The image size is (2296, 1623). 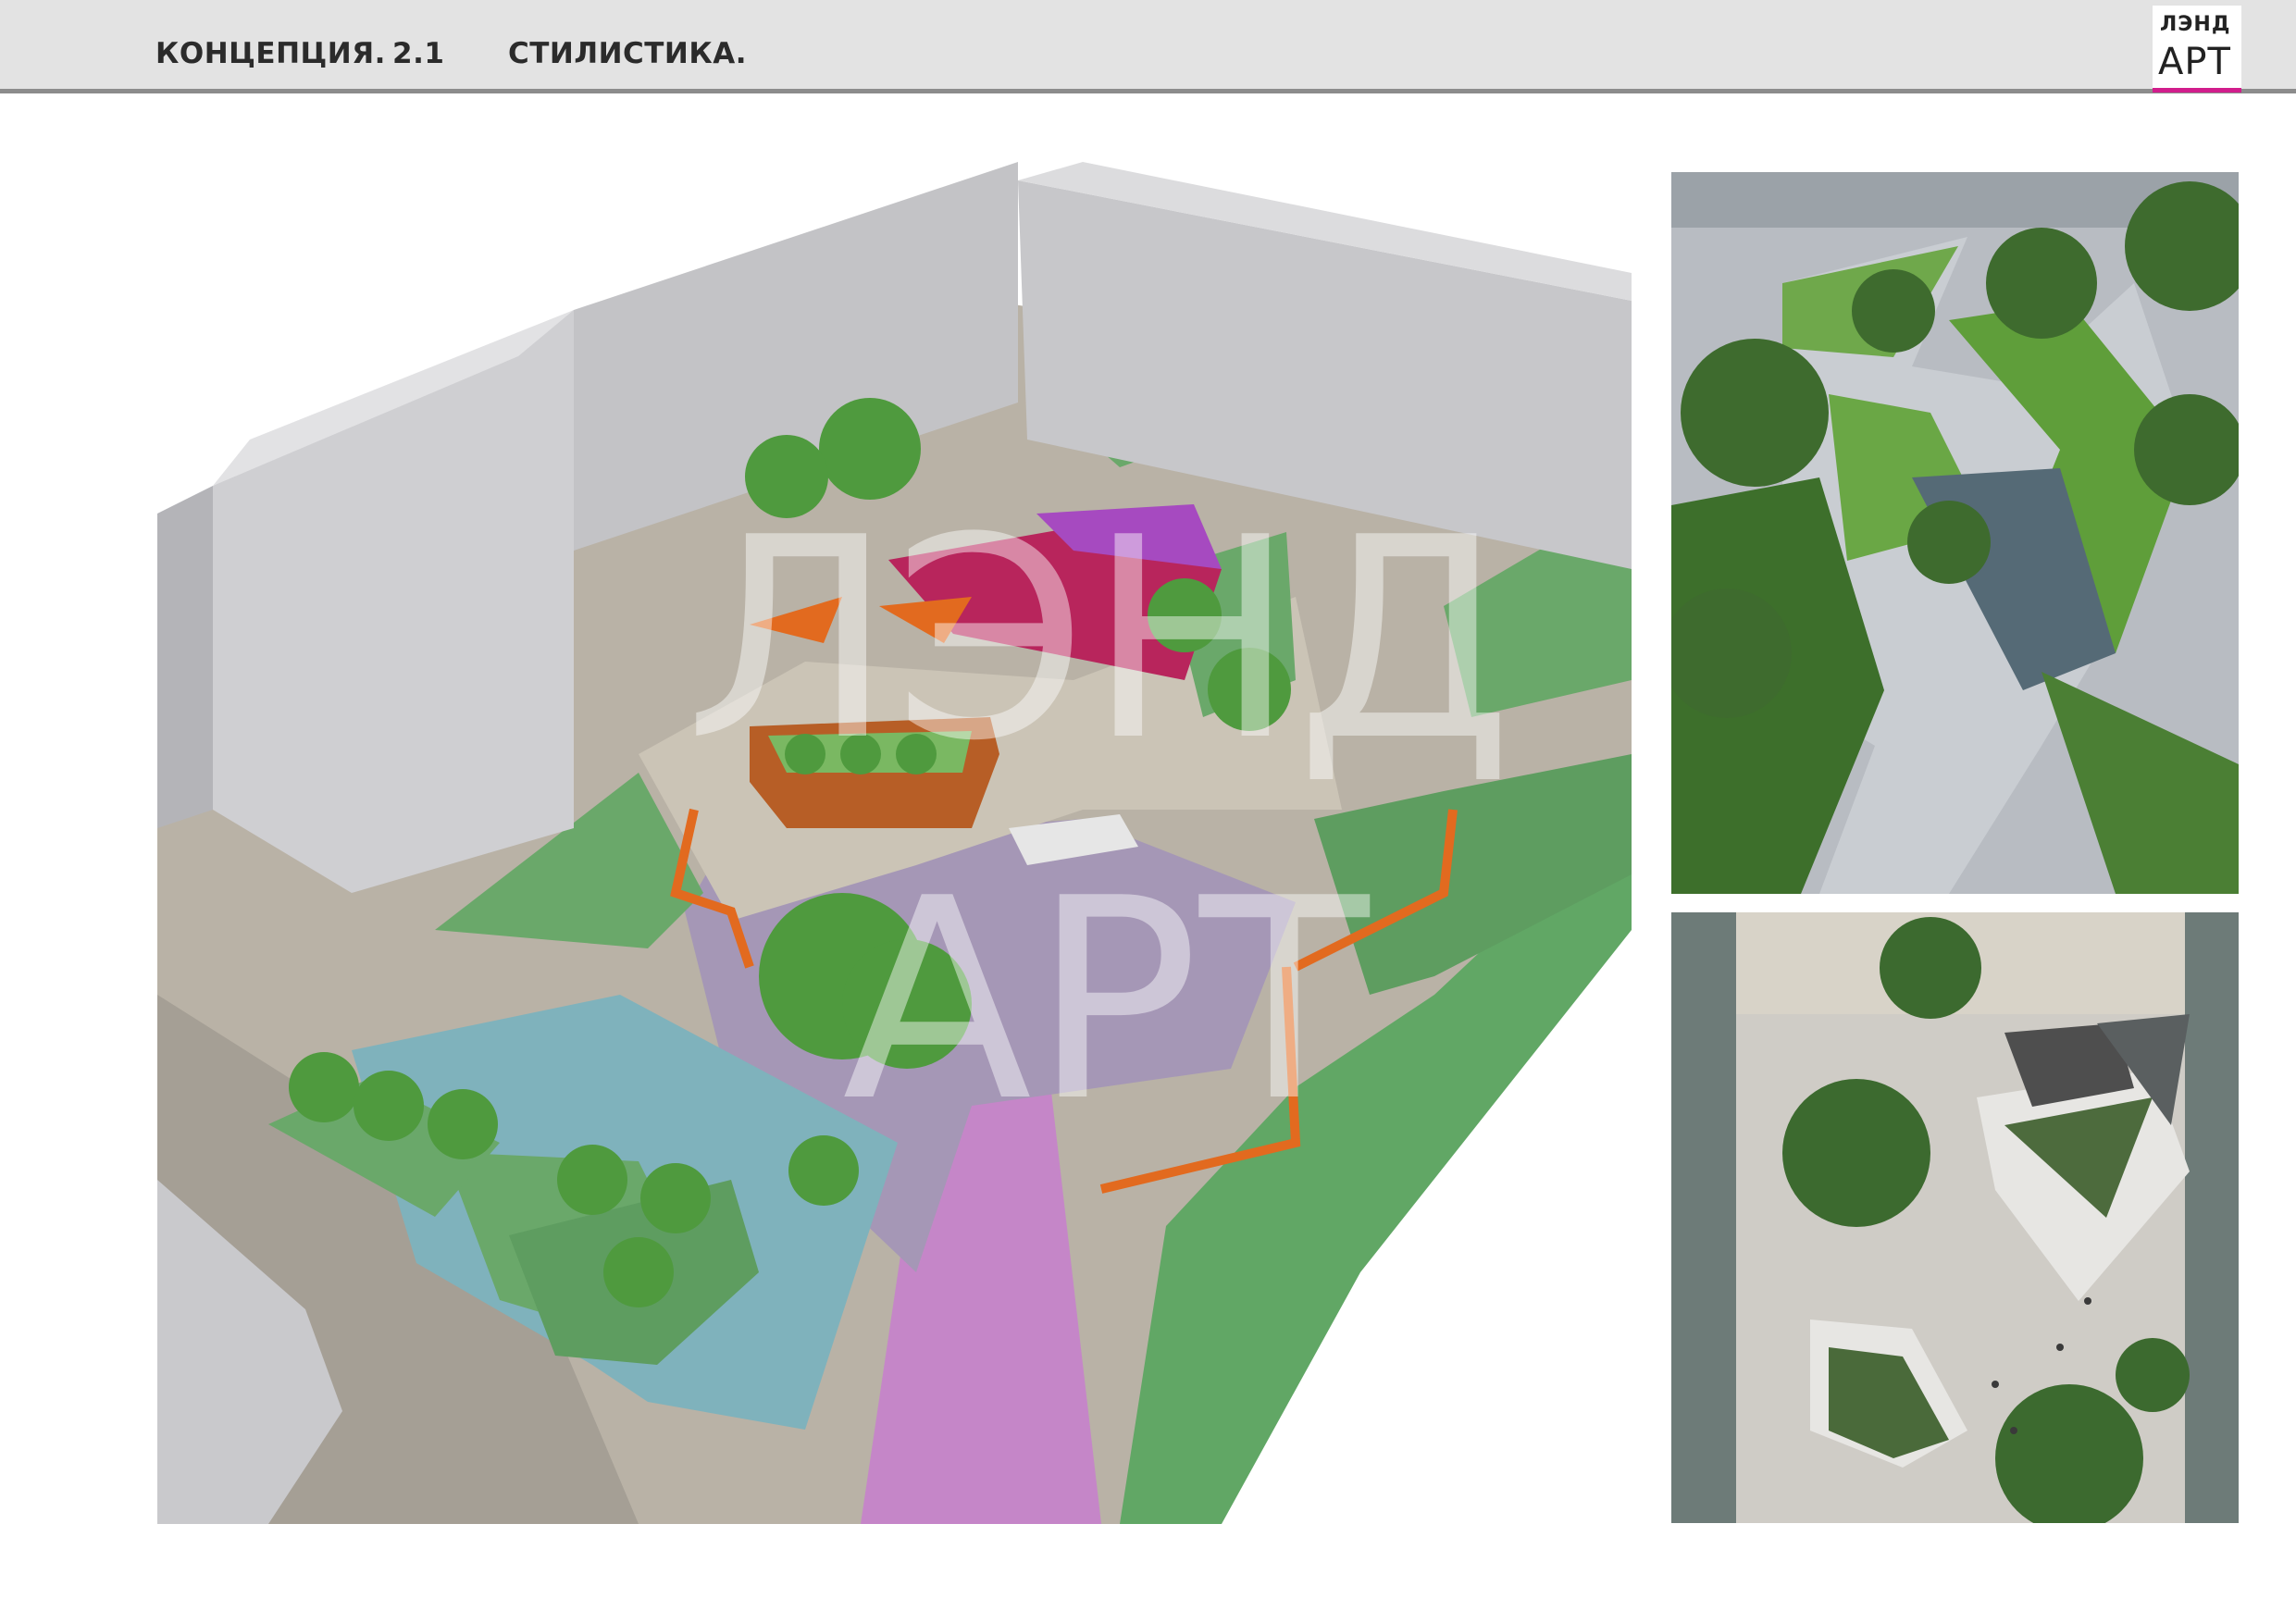 What do you see at coordinates (1108, 1000) in the screenshot?
I see `watermark-line2: АРТ` at bounding box center [1108, 1000].